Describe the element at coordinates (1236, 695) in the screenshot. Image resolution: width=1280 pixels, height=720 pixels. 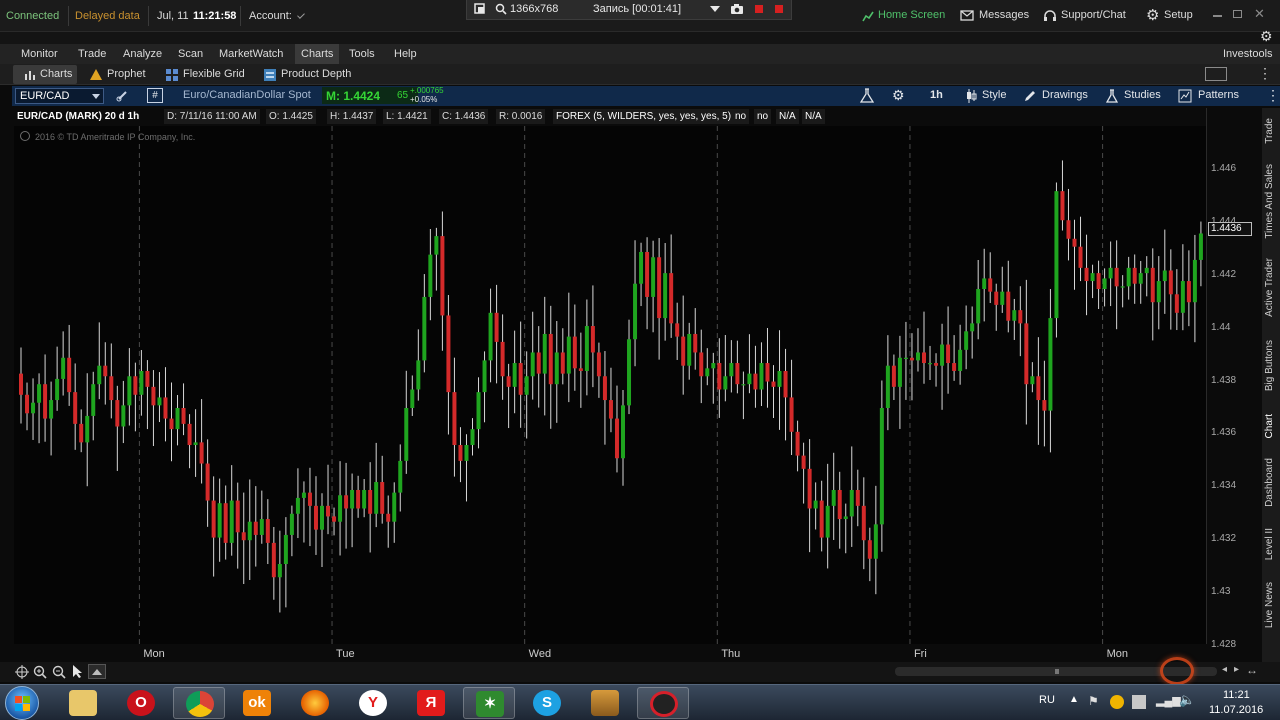
I see `tray-clock: 11:21` at that location.